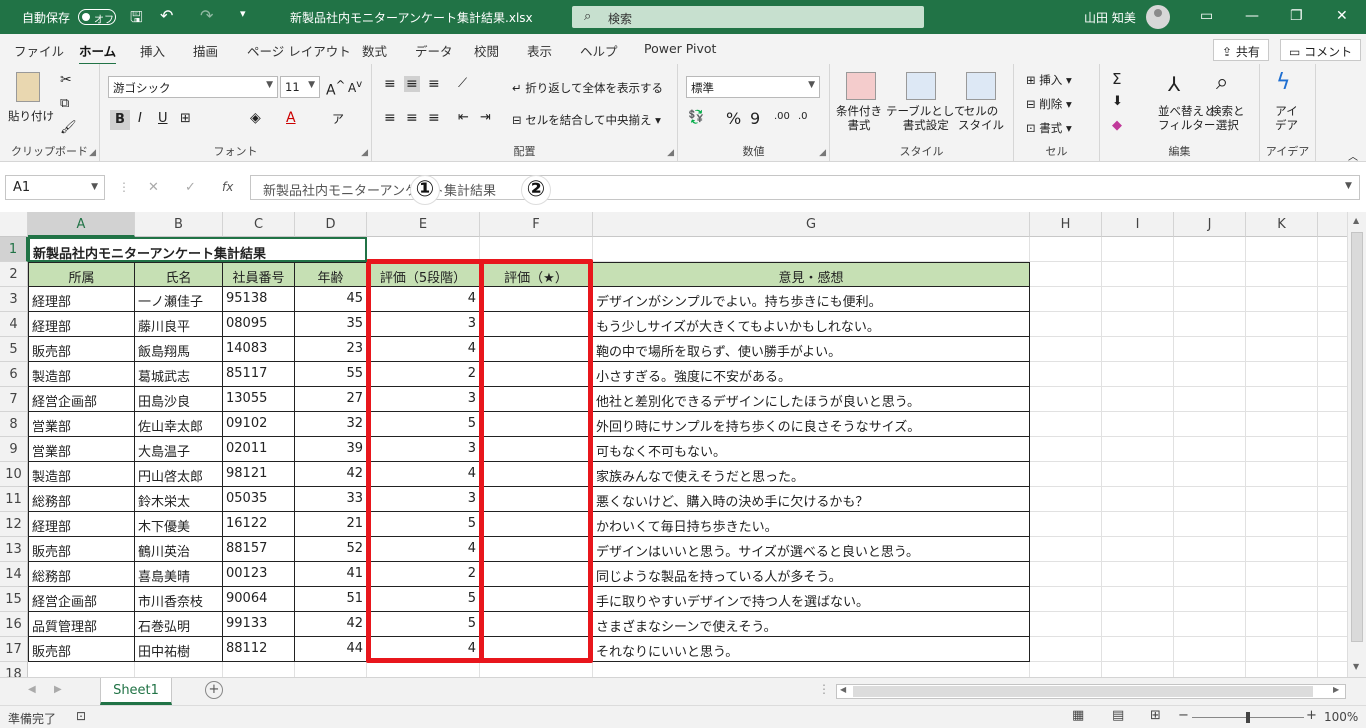  I want to click on scroll-right-icon: ▶, so click(1336, 689).